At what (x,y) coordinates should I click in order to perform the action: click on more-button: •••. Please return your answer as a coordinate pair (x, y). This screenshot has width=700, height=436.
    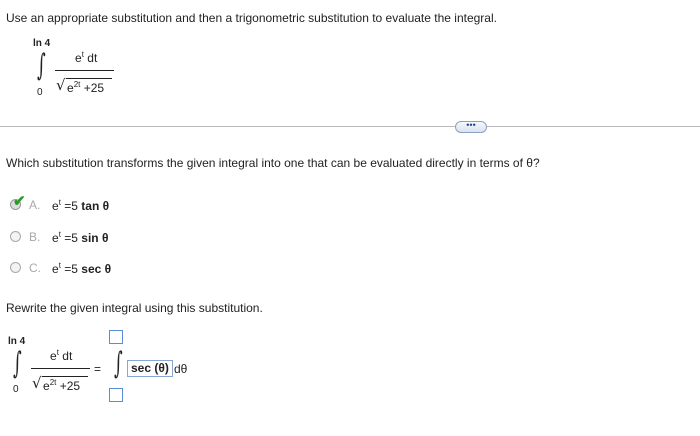
    Looking at the image, I should click on (471, 127).